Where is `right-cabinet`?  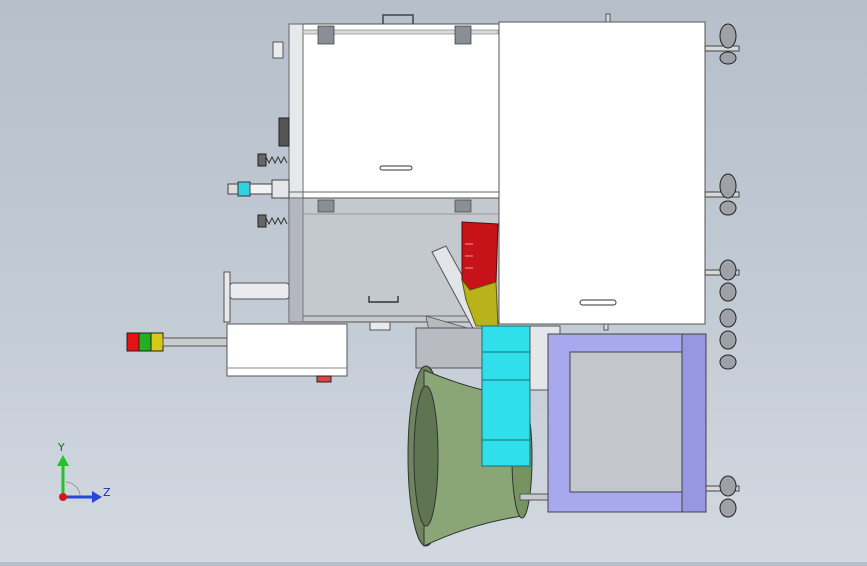
right-cabinet is located at coordinates (602, 172).